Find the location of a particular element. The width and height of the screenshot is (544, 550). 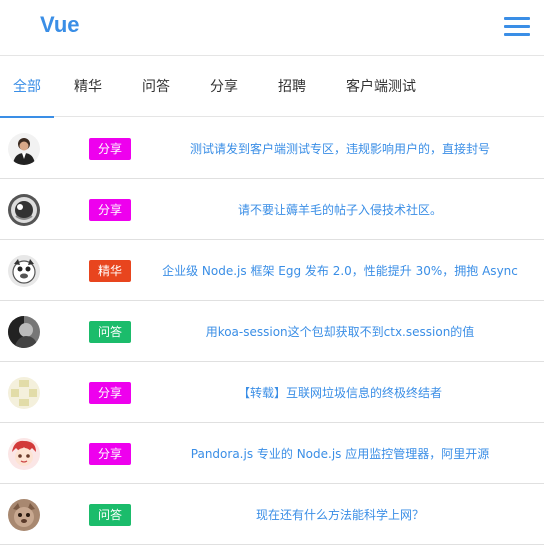

topic-title-link: 现在还有什么方法能科学上网？ is located at coordinates (340, 515).